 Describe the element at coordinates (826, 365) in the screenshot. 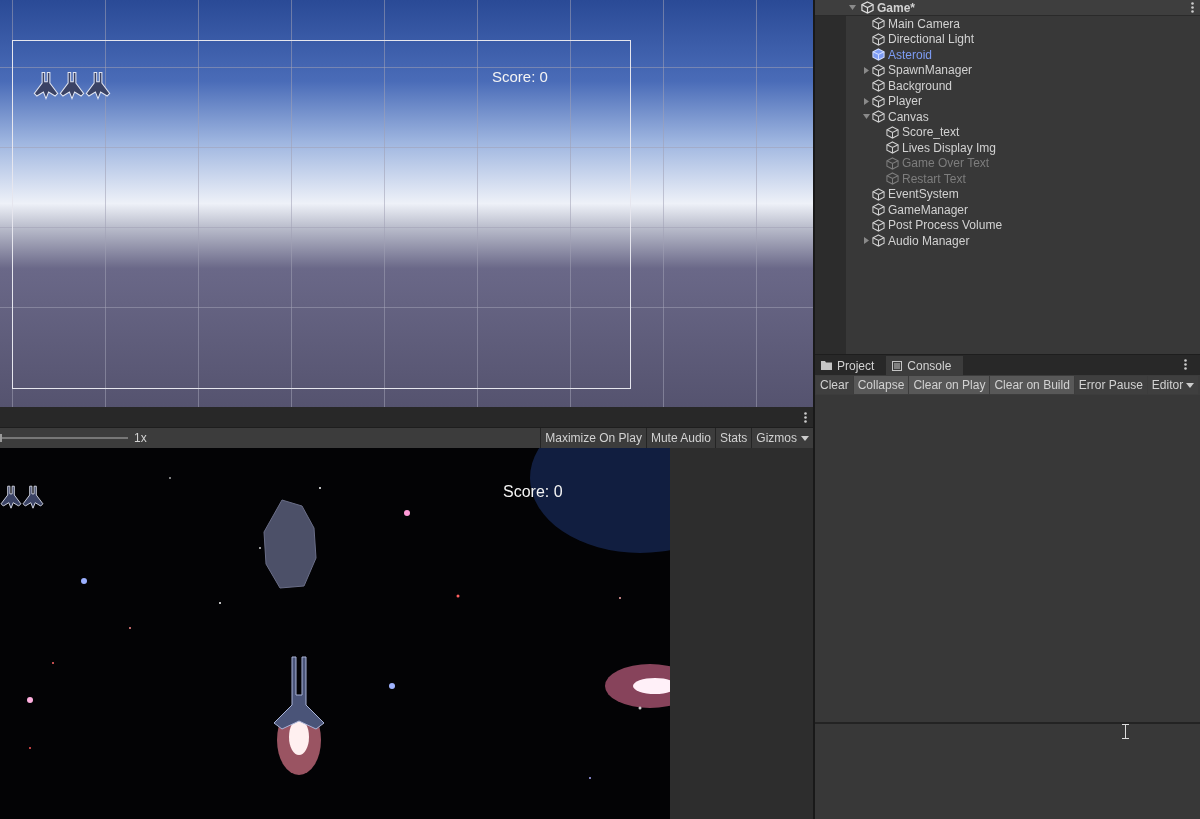

I see `folder-icon` at that location.